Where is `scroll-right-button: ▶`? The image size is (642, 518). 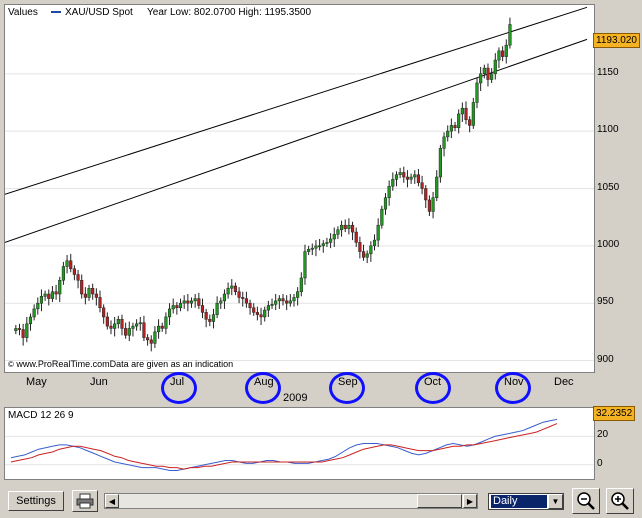 scroll-right-button: ▶ is located at coordinates (470, 501).